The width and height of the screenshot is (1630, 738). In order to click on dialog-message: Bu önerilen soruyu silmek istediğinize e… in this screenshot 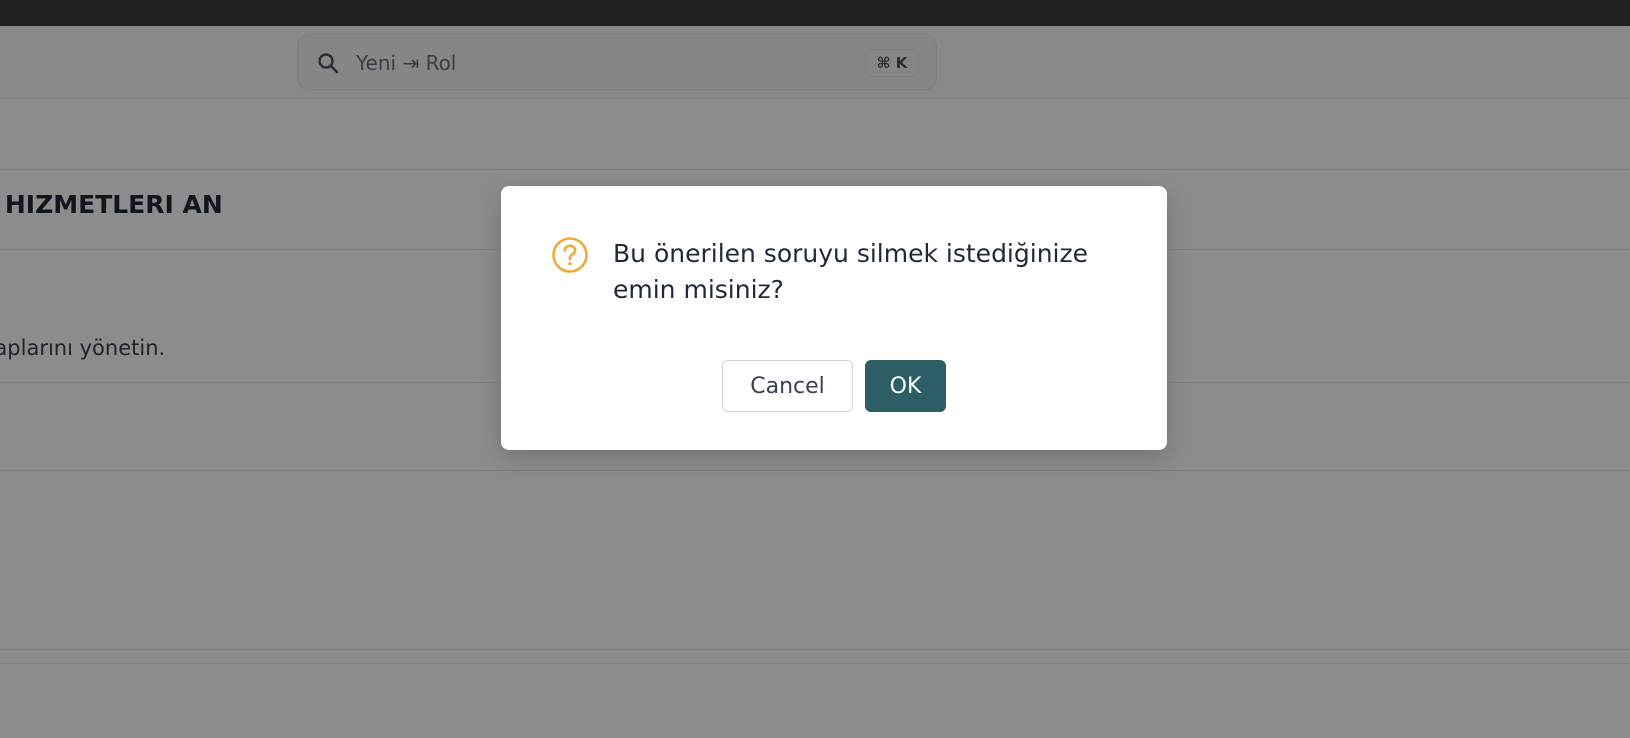, I will do `click(850, 271)`.